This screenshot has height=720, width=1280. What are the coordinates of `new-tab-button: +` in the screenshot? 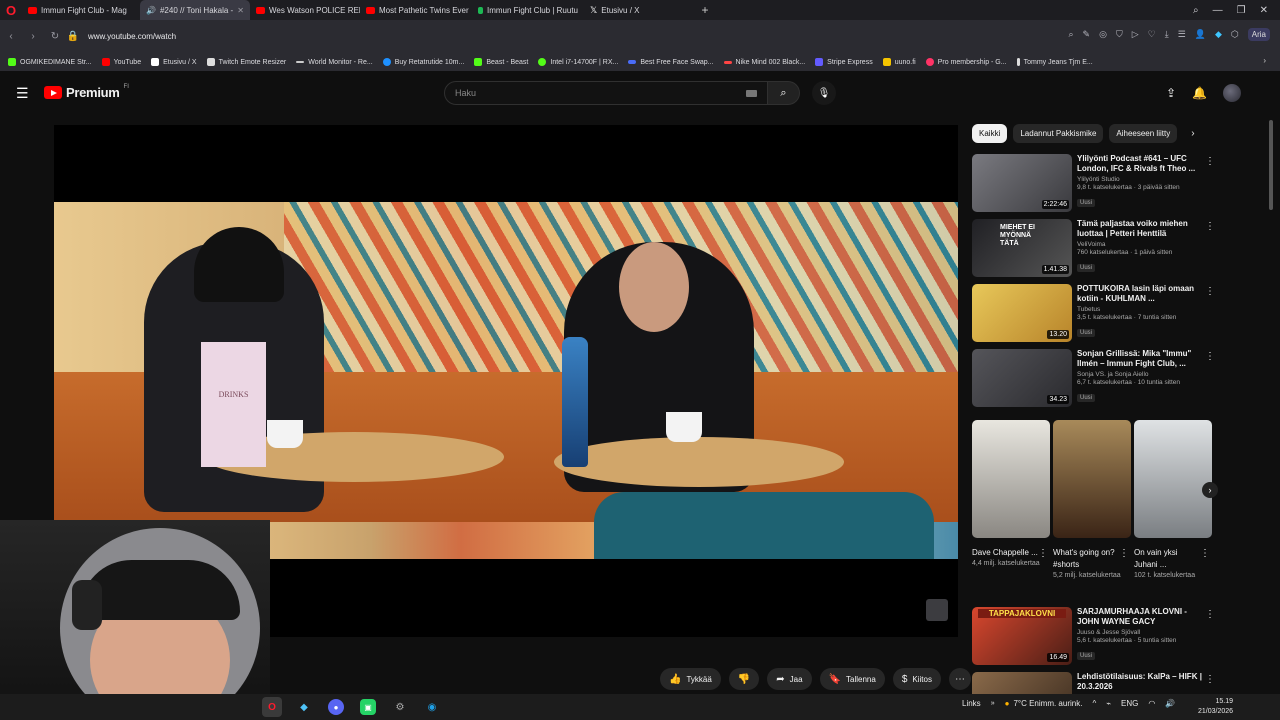 It's located at (705, 10).